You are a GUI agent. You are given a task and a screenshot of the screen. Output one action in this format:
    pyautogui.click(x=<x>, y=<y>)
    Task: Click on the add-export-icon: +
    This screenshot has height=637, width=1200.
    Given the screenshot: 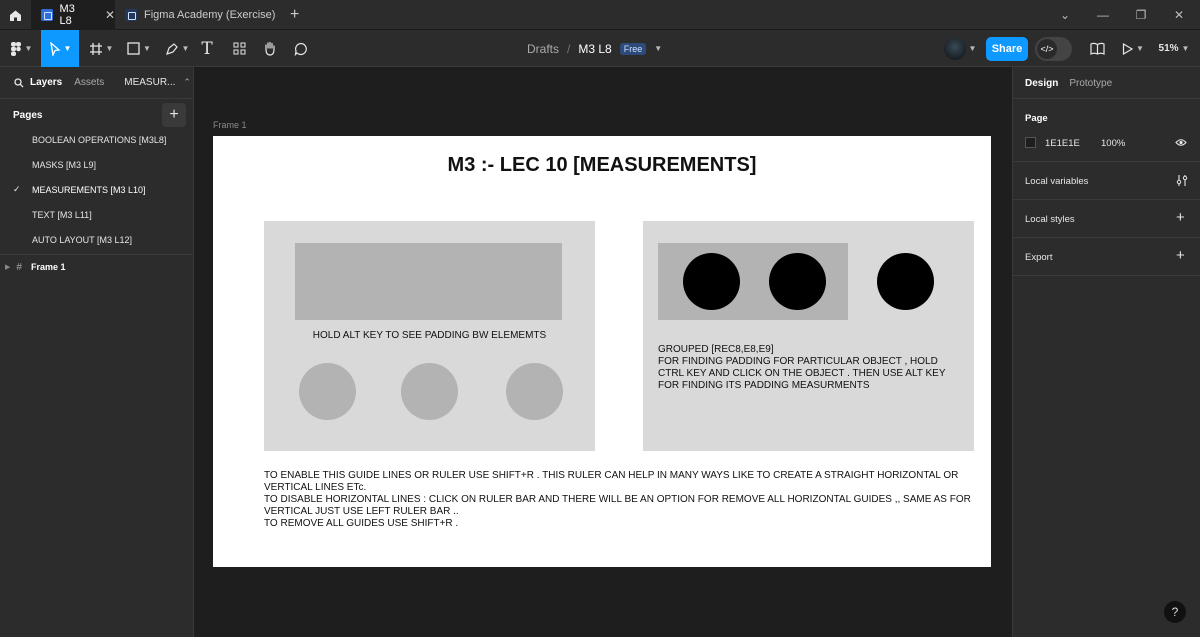 What is the action you would take?
    pyautogui.click(x=1180, y=255)
    